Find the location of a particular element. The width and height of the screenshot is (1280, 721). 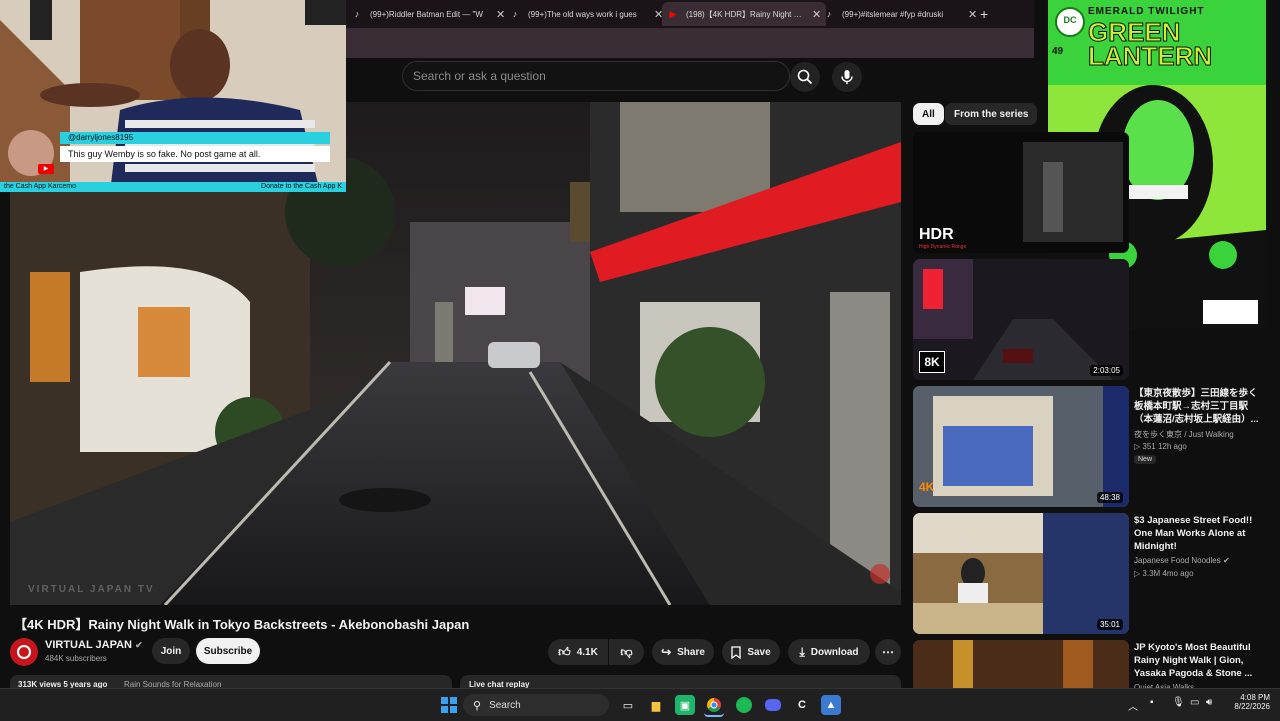

clock: 4:08 PM 8/22/2026 is located at coordinates (1248, 702).